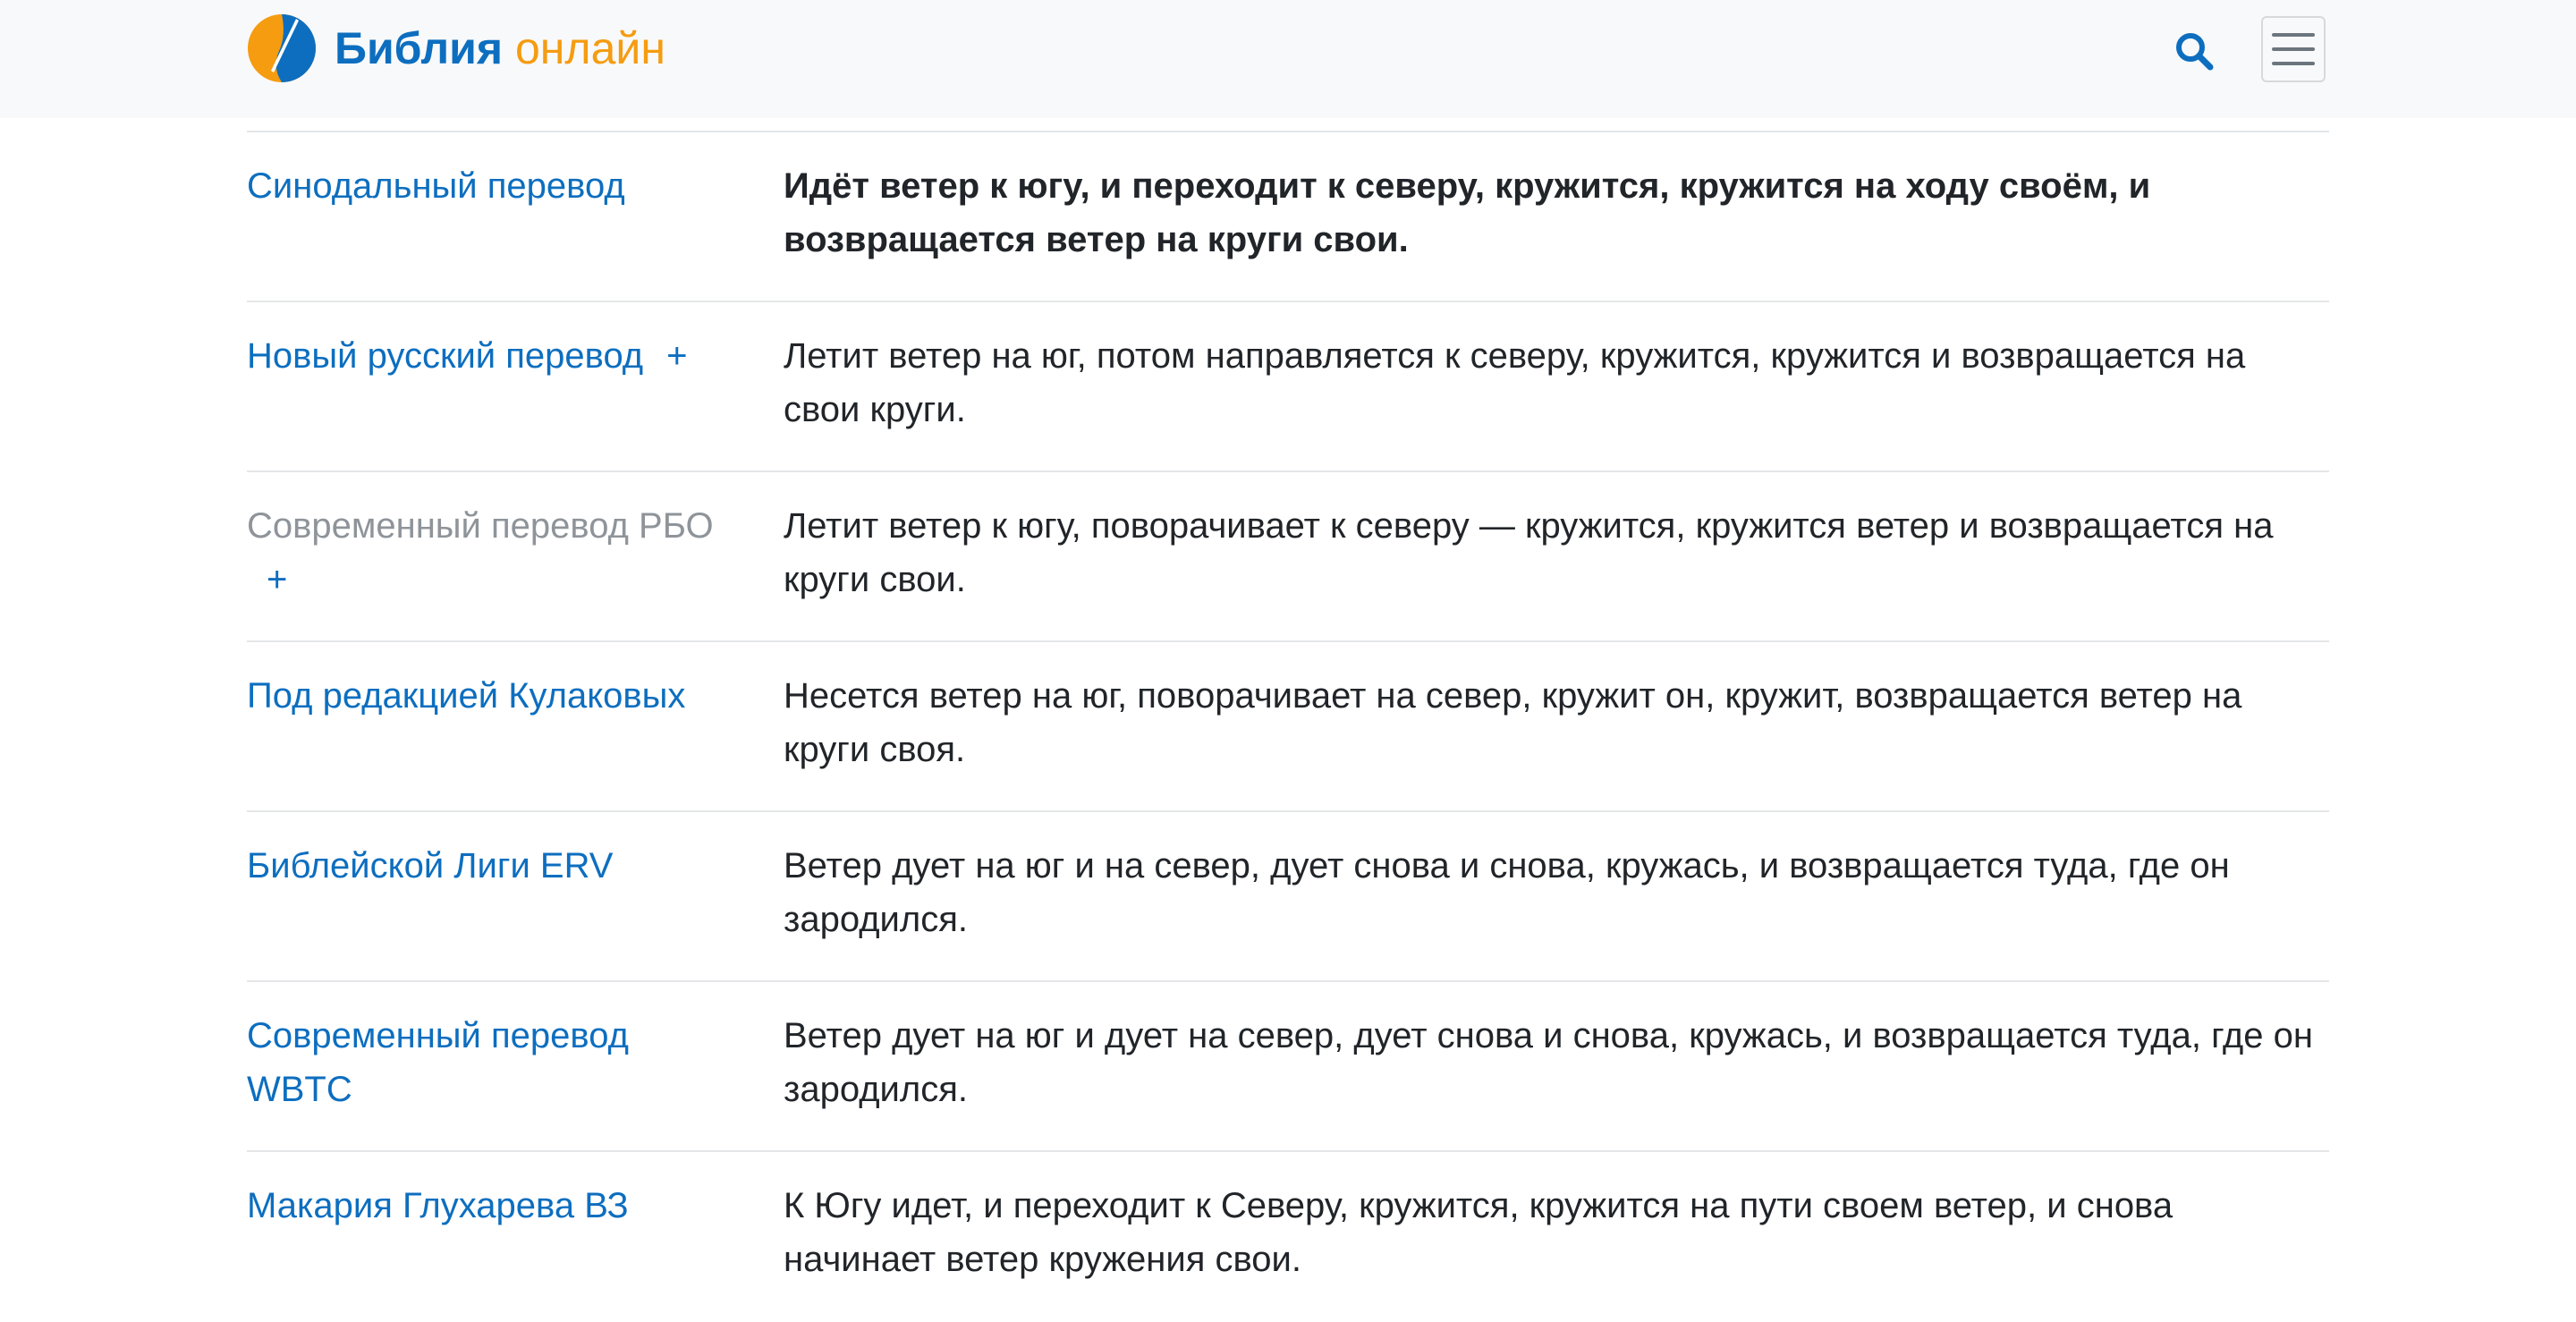 Image resolution: width=2576 pixels, height=1322 pixels. I want to click on translation-link: Синодальный перевод, so click(497, 186).